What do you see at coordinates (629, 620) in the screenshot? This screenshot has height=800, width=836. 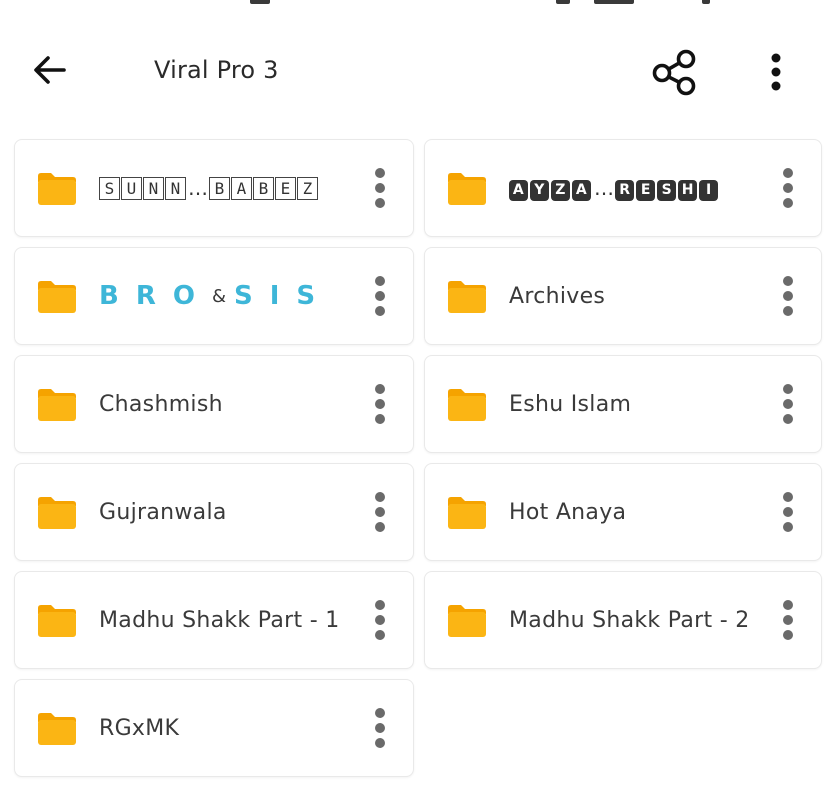 I see `folder-name: Madhu Shakk Part - 2` at bounding box center [629, 620].